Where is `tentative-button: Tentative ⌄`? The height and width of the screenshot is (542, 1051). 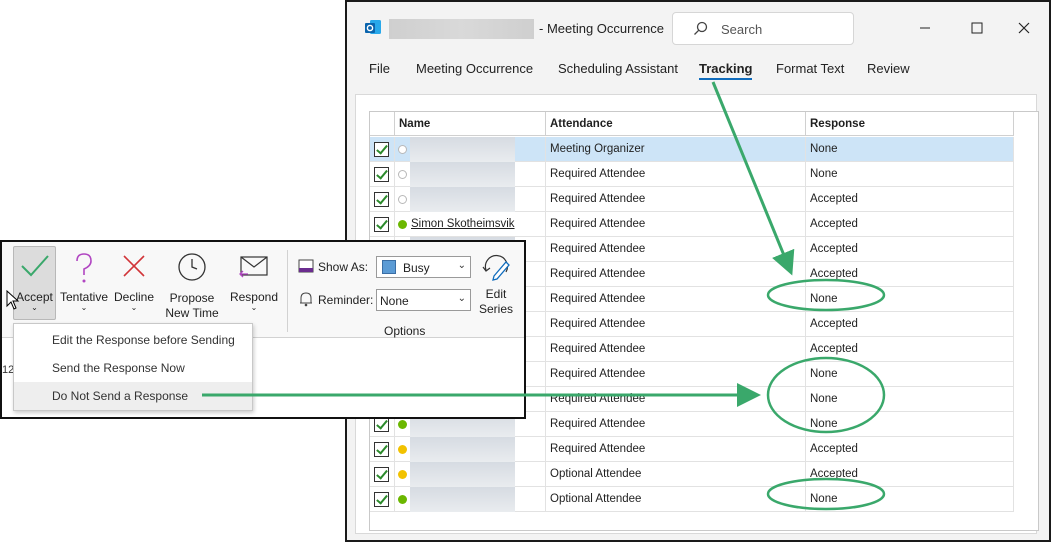
tentative-button: Tentative ⌄ is located at coordinates (84, 282).